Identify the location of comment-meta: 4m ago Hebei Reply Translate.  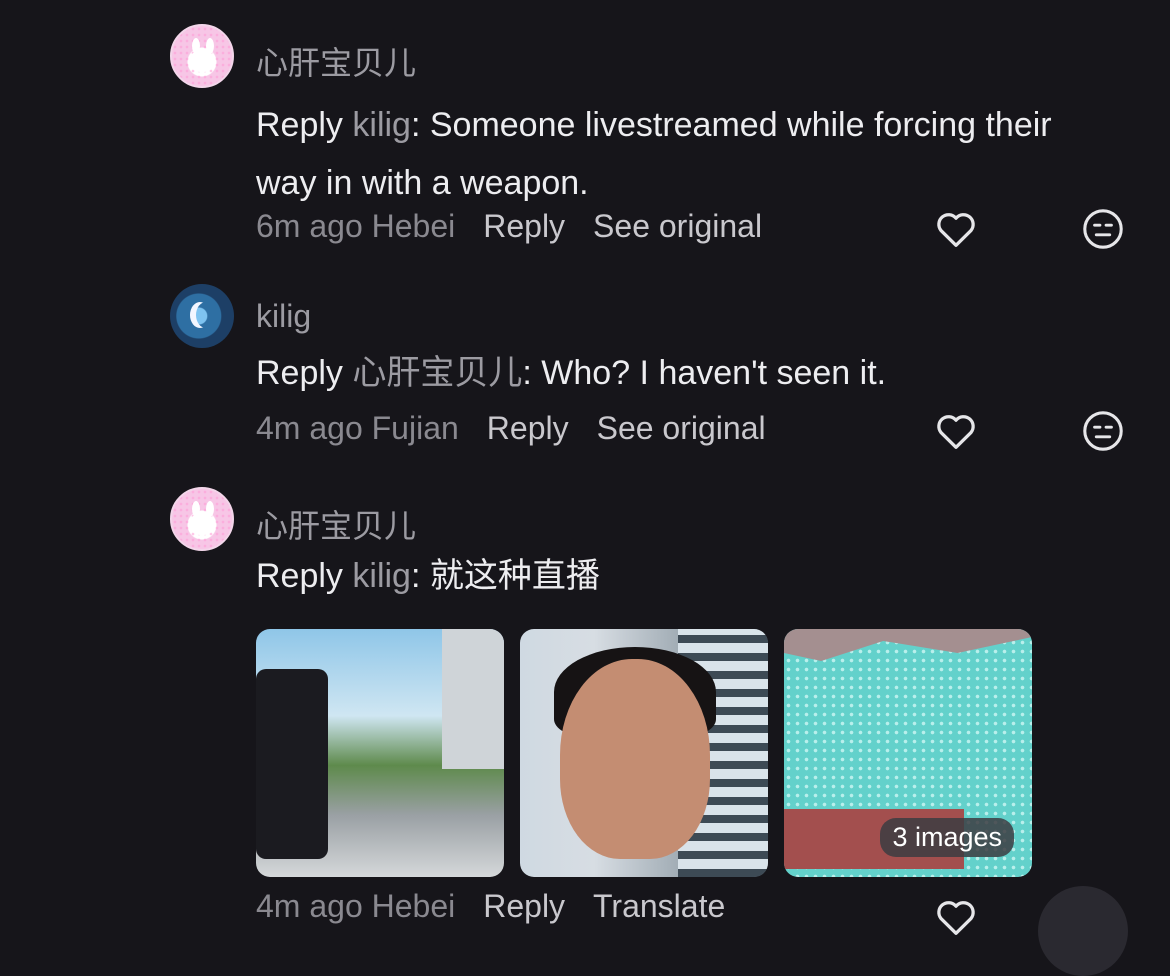
(490, 906).